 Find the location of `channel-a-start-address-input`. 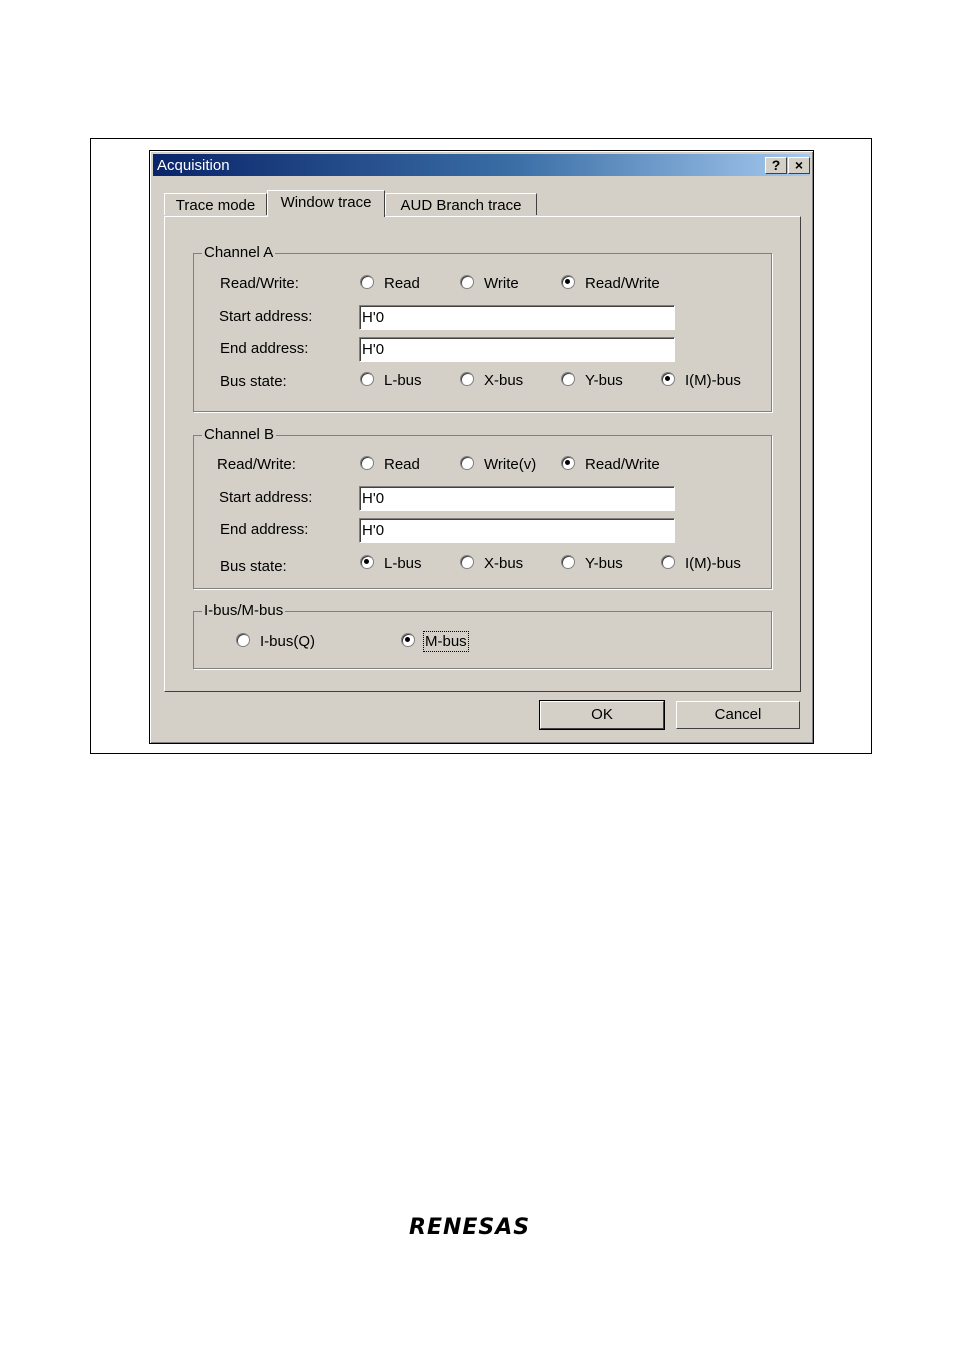

channel-a-start-address-input is located at coordinates (517, 317).